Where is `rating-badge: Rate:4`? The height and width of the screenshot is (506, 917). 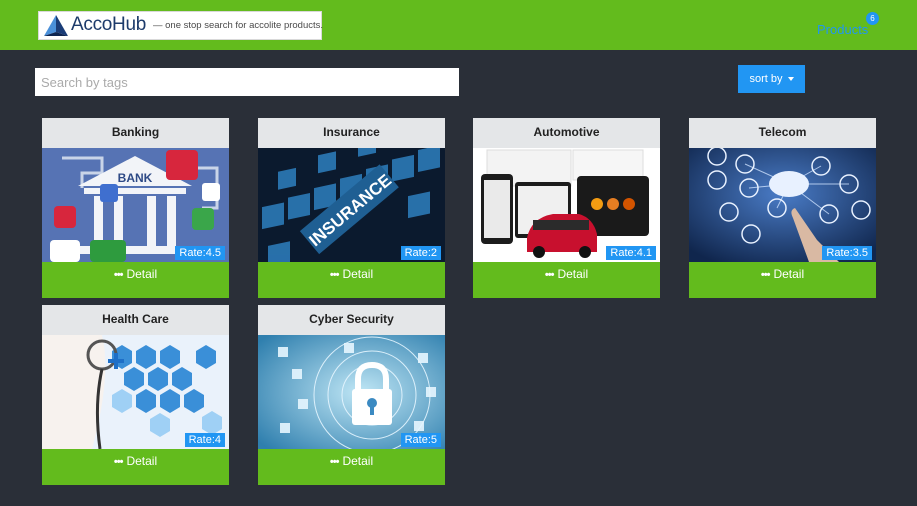
rating-badge: Rate:4 is located at coordinates (204, 440).